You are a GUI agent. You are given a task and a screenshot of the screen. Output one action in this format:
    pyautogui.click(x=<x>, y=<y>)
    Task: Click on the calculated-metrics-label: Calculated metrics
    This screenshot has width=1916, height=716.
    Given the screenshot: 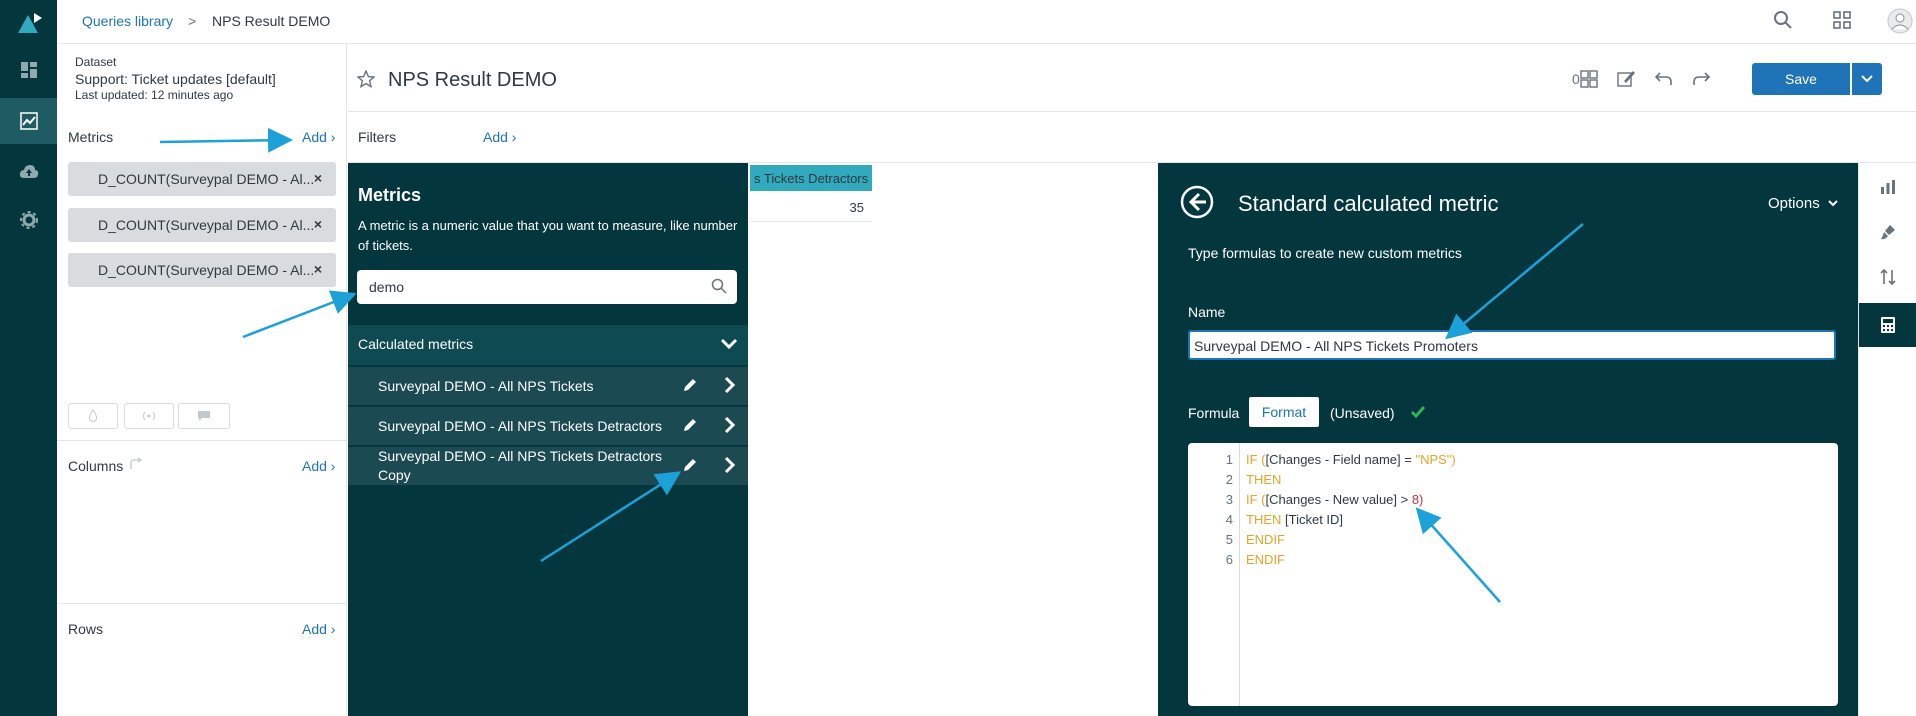 What is the action you would take?
    pyautogui.click(x=416, y=344)
    